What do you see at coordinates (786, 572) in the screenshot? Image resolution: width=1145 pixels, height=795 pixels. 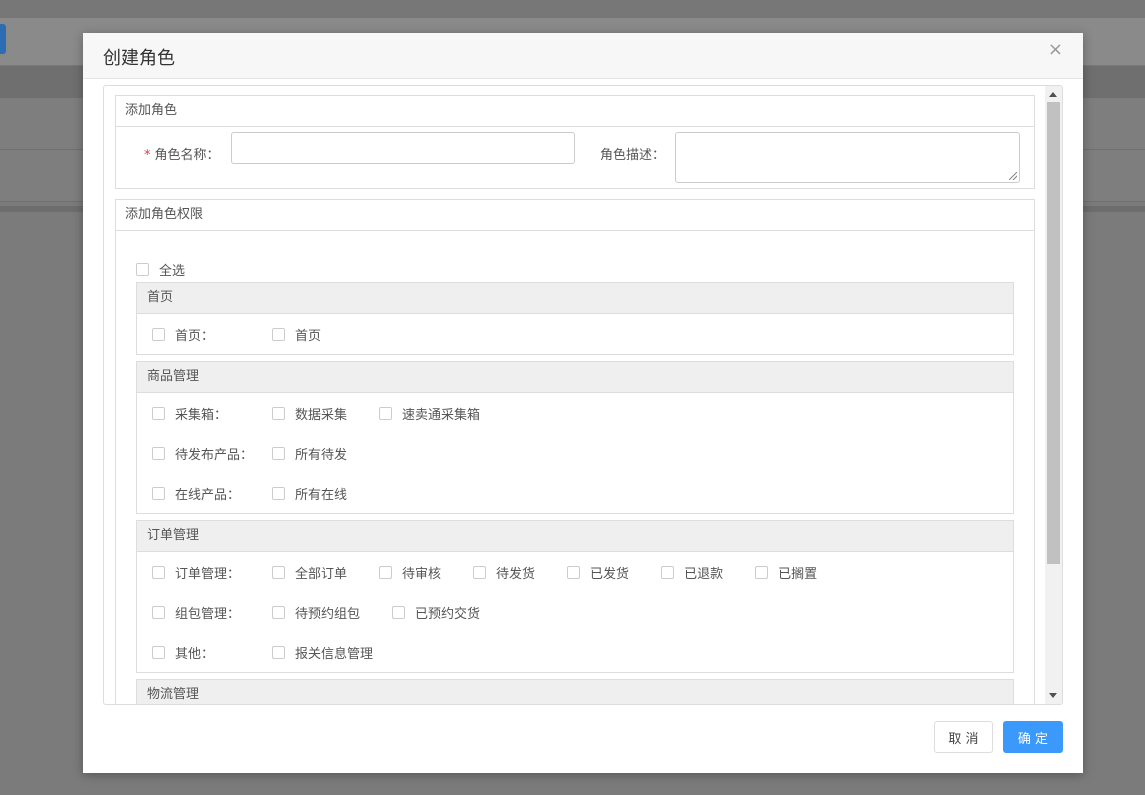 I see `permission-option: 已搁置` at bounding box center [786, 572].